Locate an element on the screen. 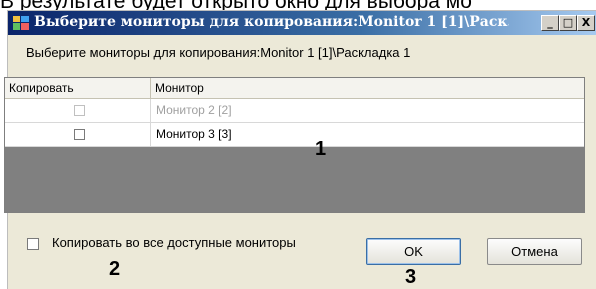 The height and width of the screenshot is (289, 596). table-row: Монитор 3 [3] is located at coordinates (294, 135).